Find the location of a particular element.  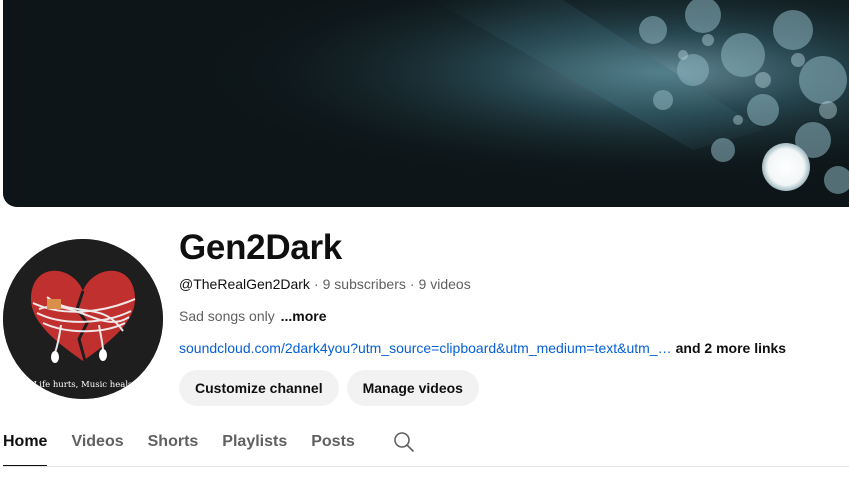

channel-actions: Customize channel Manage videos is located at coordinates (329, 388).